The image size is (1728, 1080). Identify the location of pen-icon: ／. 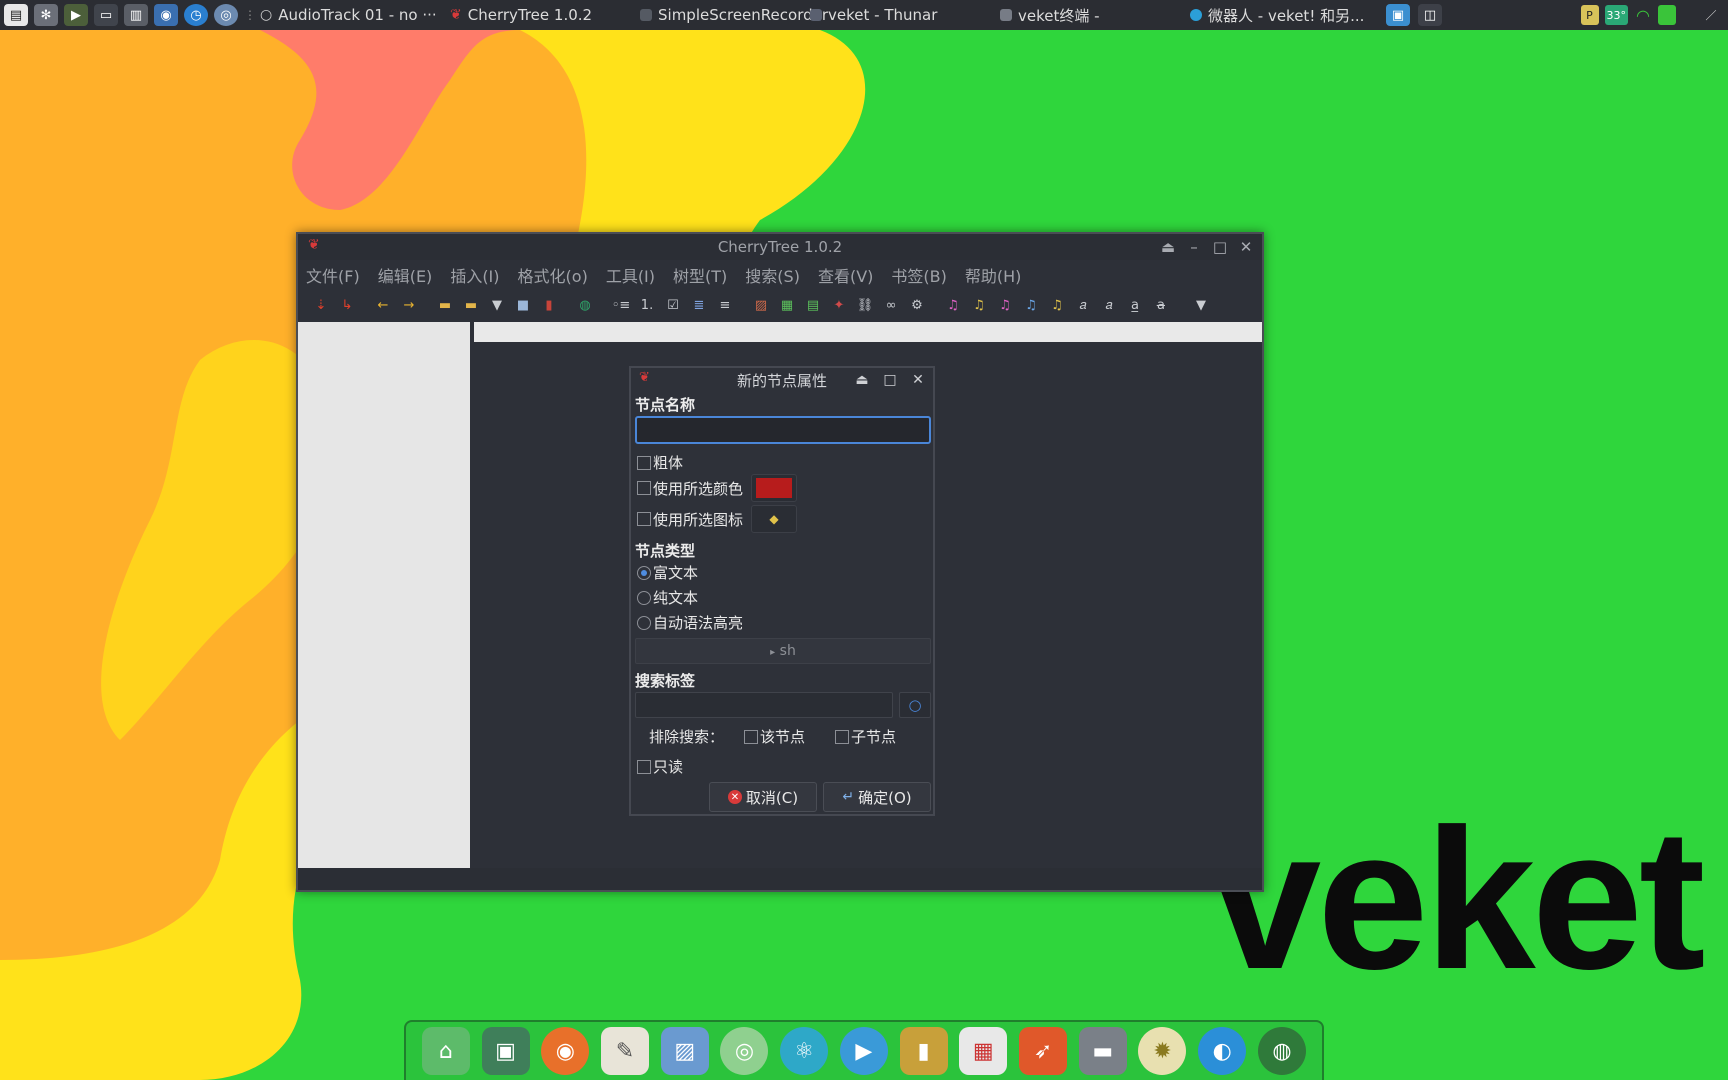
(1711, 15).